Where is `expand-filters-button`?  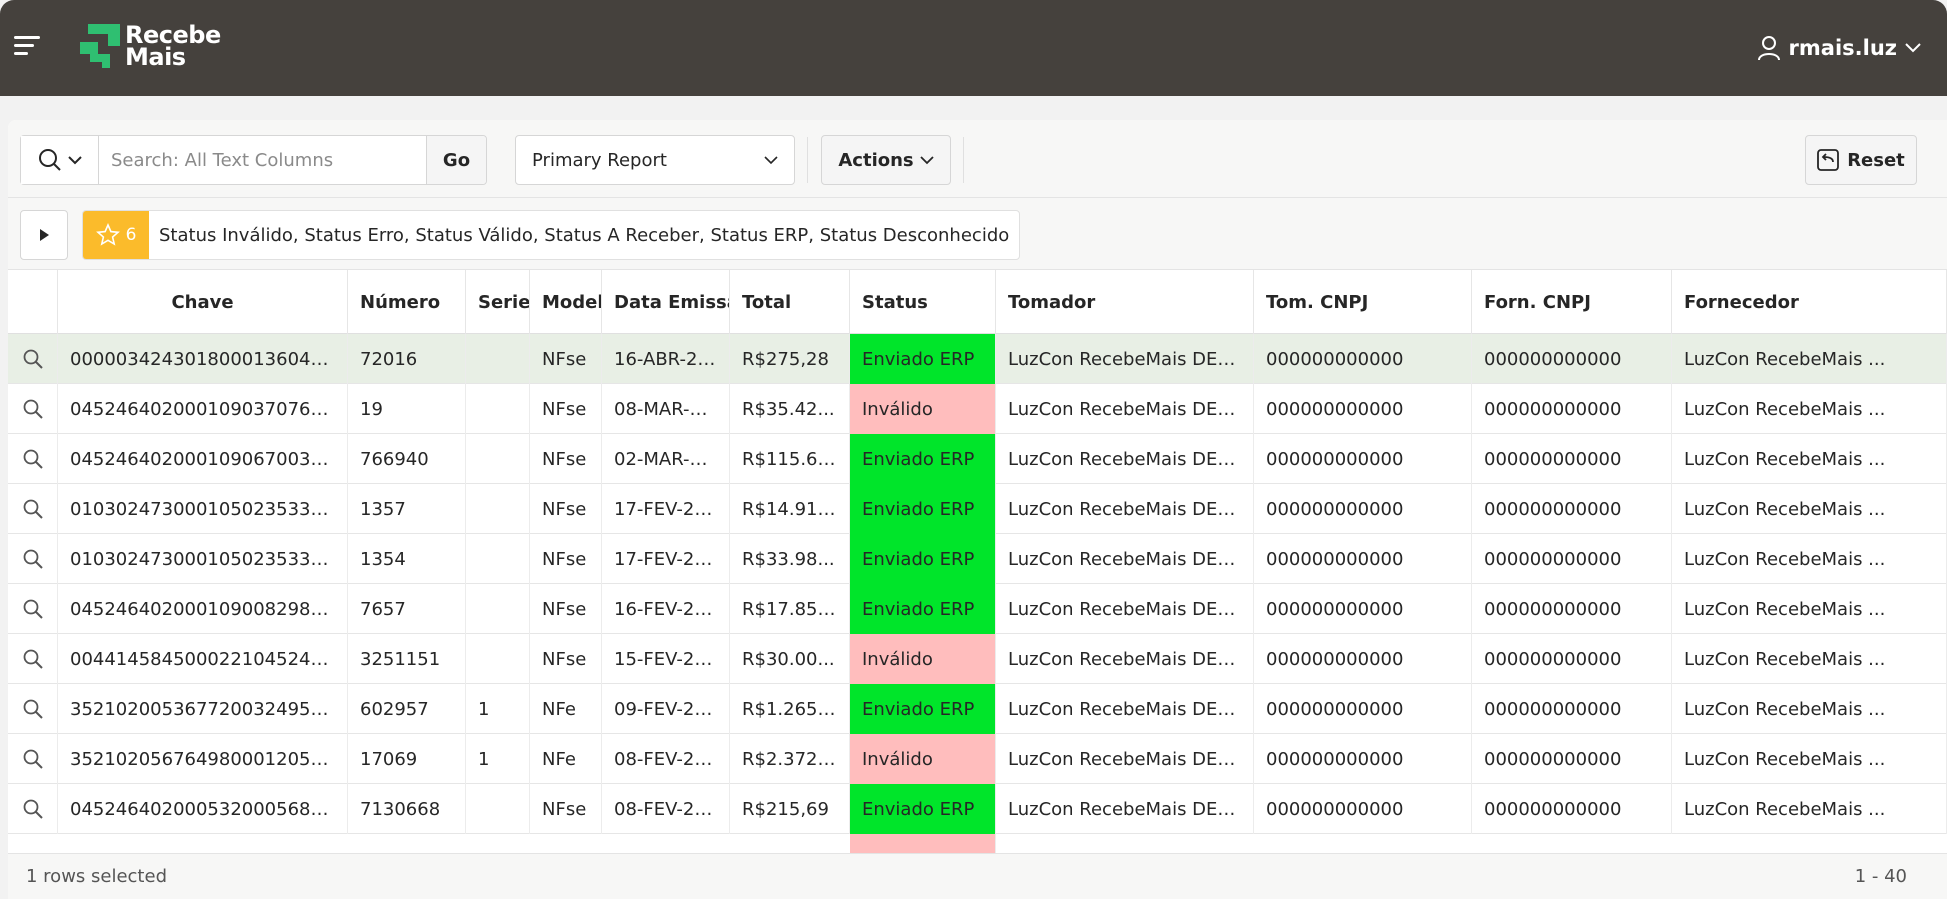
expand-filters-button is located at coordinates (44, 235).